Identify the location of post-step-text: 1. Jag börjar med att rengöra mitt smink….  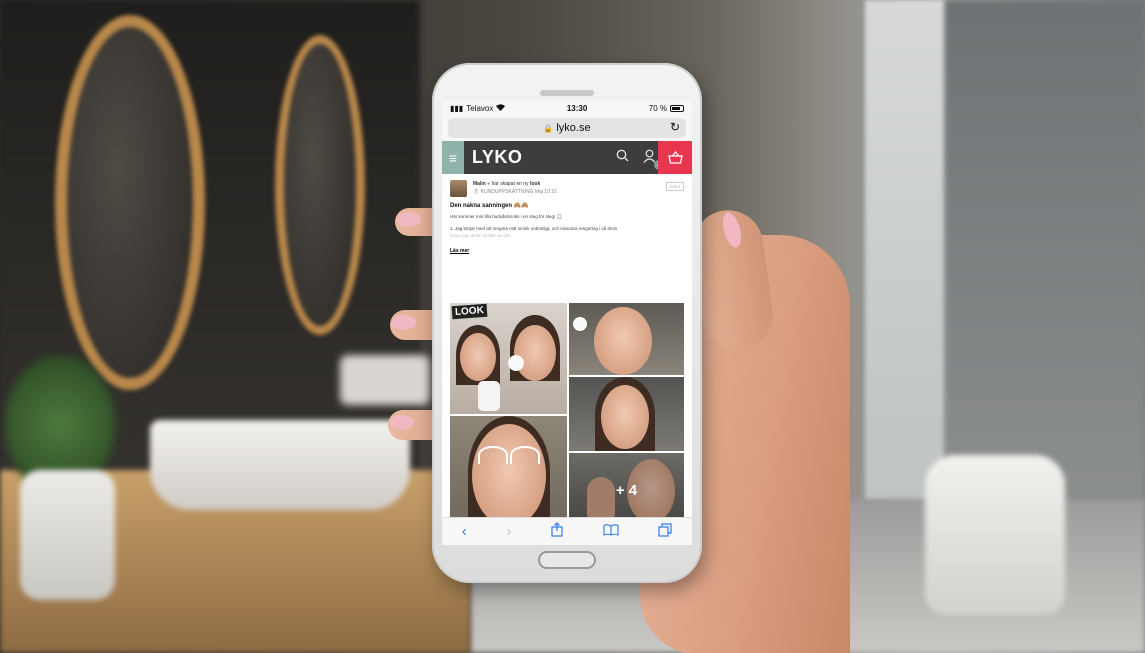
(534, 228).